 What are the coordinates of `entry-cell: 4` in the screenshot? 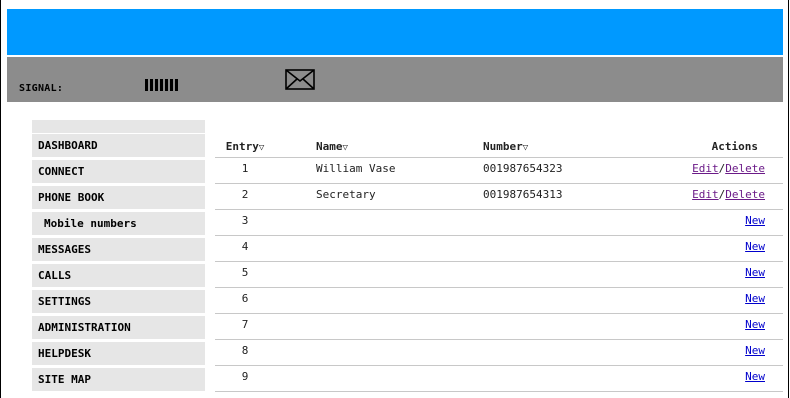 It's located at (245, 246).